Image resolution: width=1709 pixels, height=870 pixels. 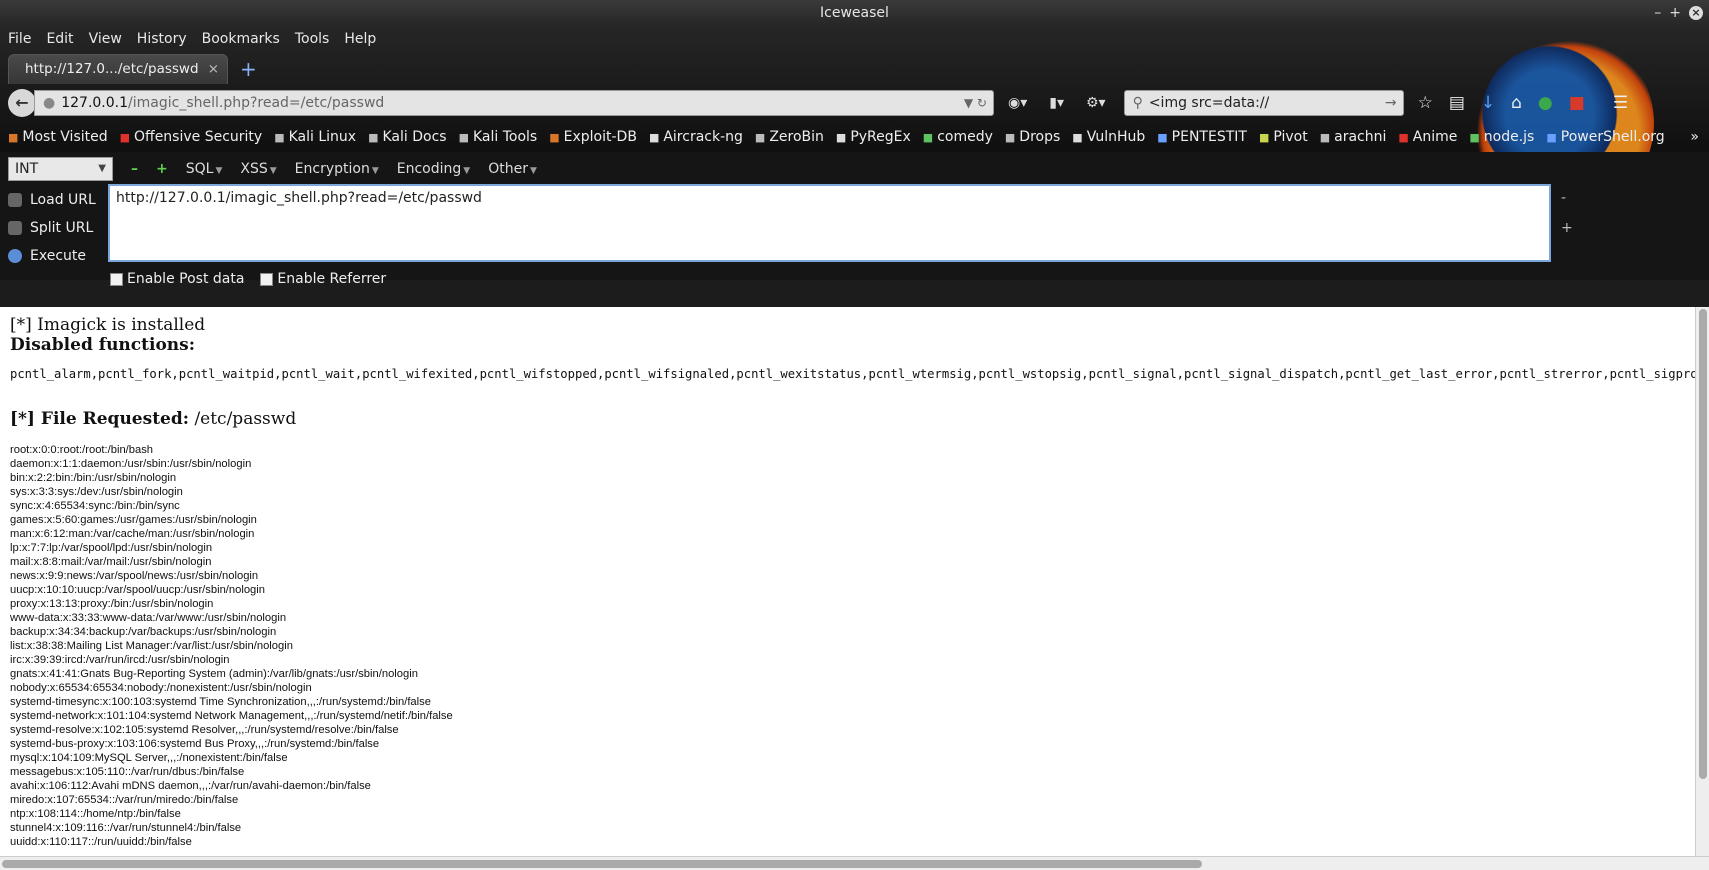 What do you see at coordinates (508, 169) in the screenshot?
I see `menu-other-label: Other` at bounding box center [508, 169].